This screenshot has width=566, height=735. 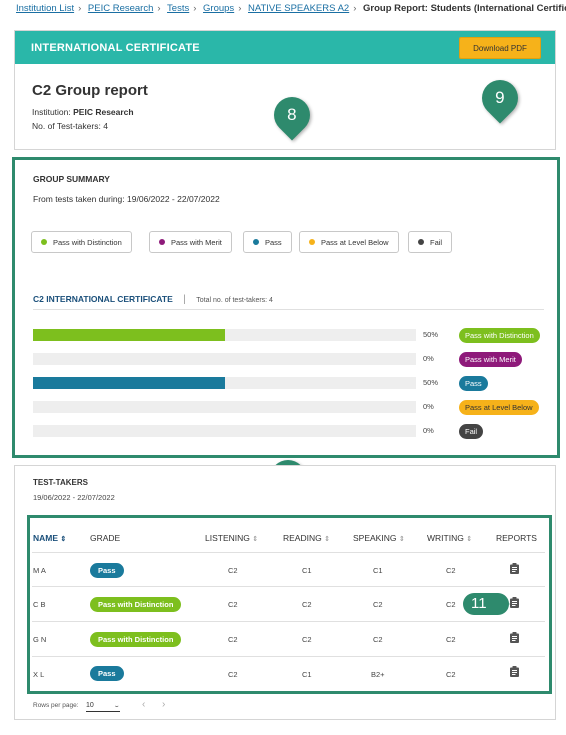 What do you see at coordinates (79, 199) in the screenshot?
I see `period-label: From tests taken during:` at bounding box center [79, 199].